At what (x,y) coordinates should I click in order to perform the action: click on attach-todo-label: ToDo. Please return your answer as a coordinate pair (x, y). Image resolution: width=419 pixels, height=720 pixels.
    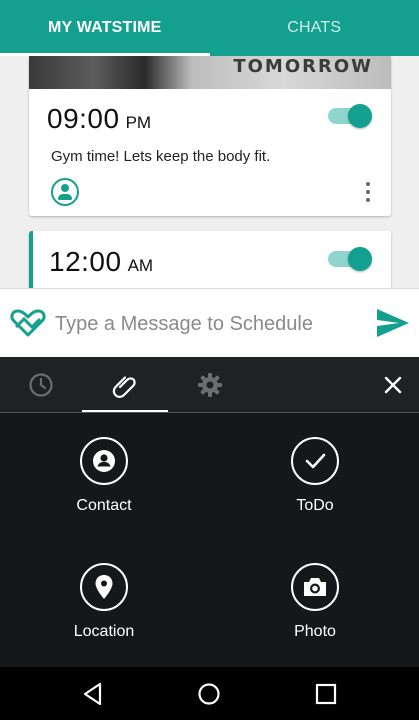
    Looking at the image, I should click on (315, 505).